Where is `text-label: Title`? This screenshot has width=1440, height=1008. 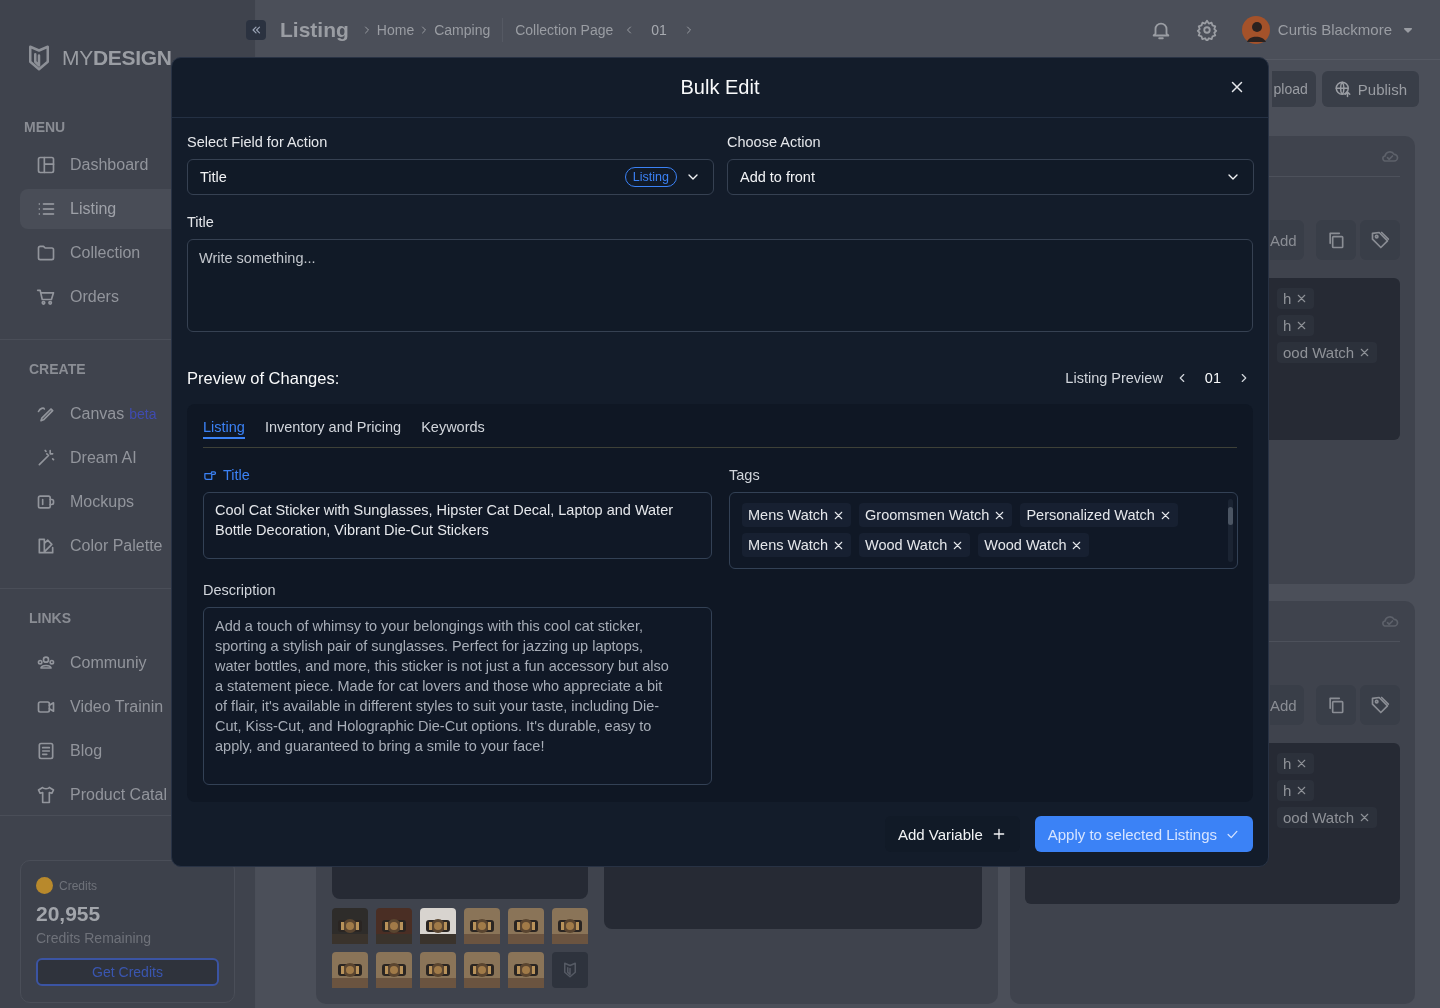 text-label: Title is located at coordinates (201, 222).